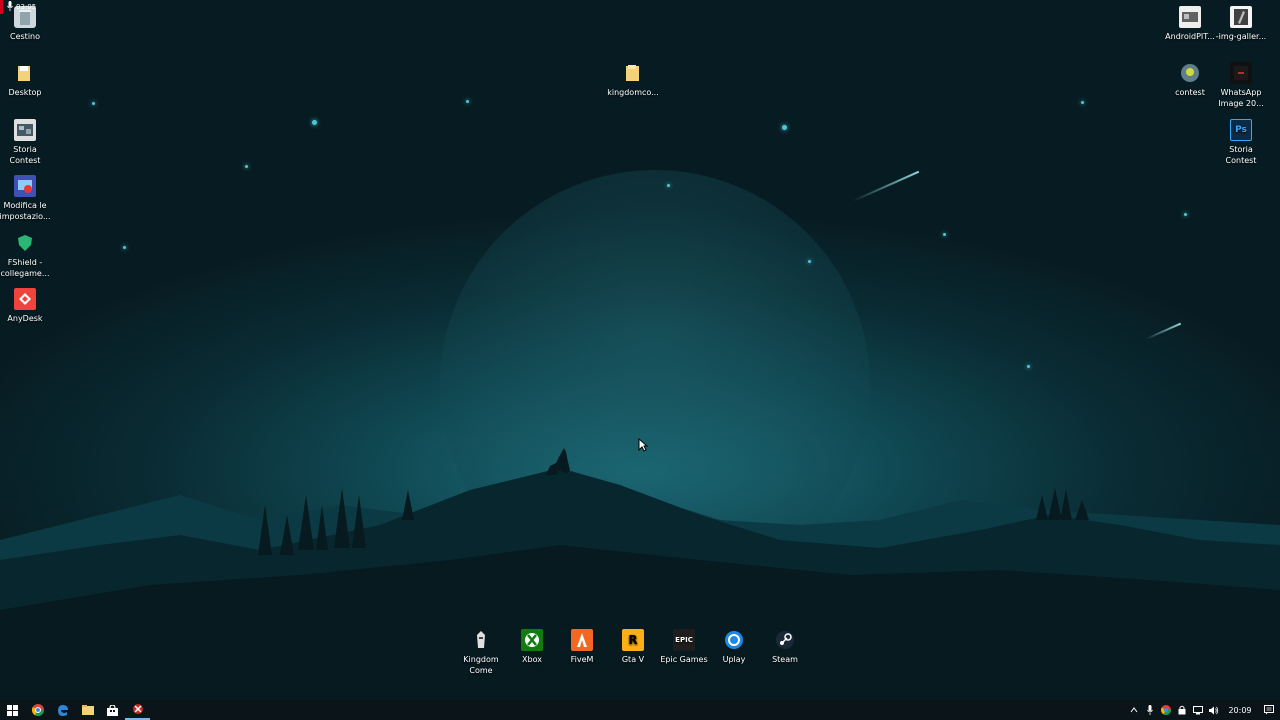 This screenshot has width=1280, height=720. I want to click on network-icon, so click(1198, 710).